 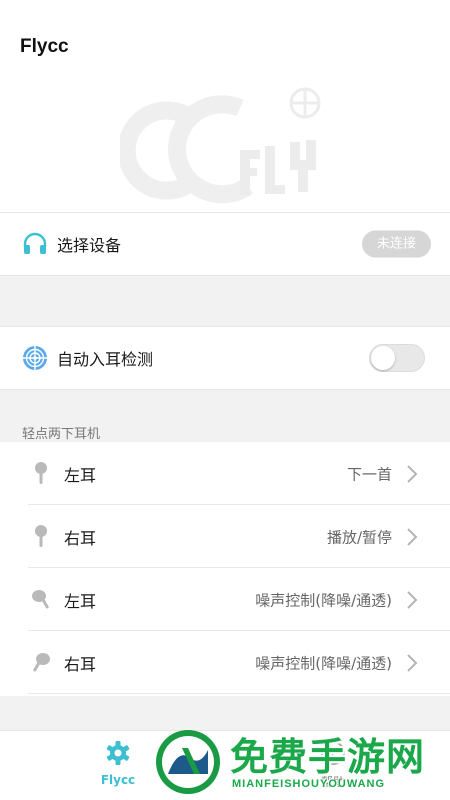 What do you see at coordinates (41, 661) in the screenshot?
I see `right-earbud-tilted-icon` at bounding box center [41, 661].